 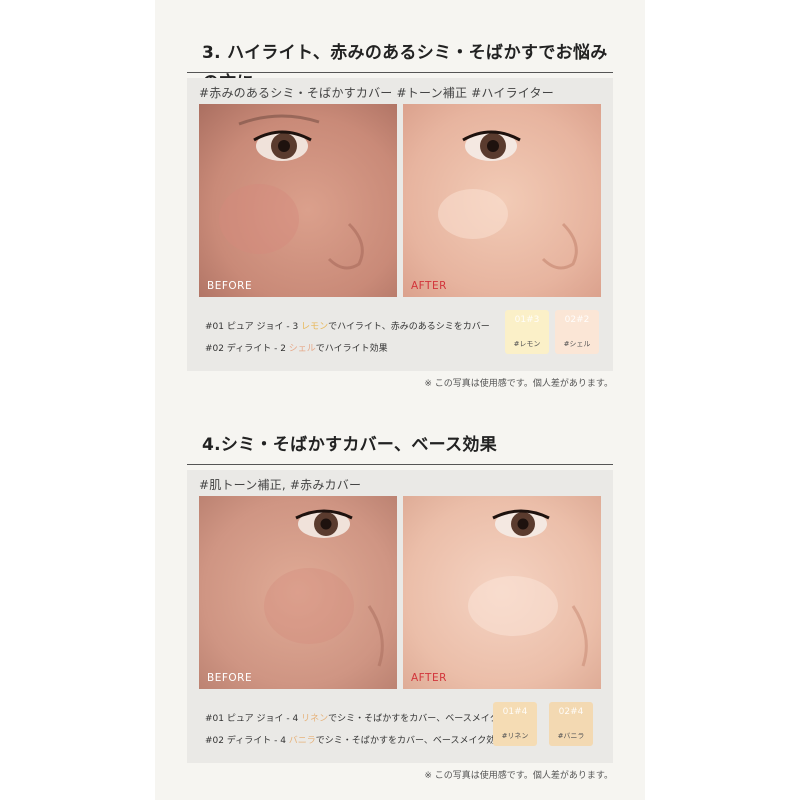 I want to click on product-name: #02 ディライト - 4, so click(x=247, y=741).